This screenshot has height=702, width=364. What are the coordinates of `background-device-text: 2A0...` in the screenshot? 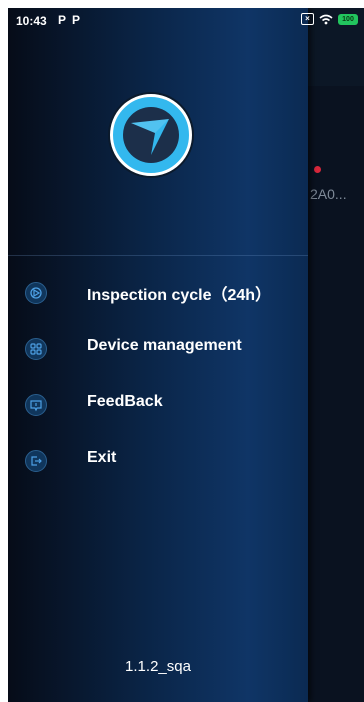 It's located at (328, 194).